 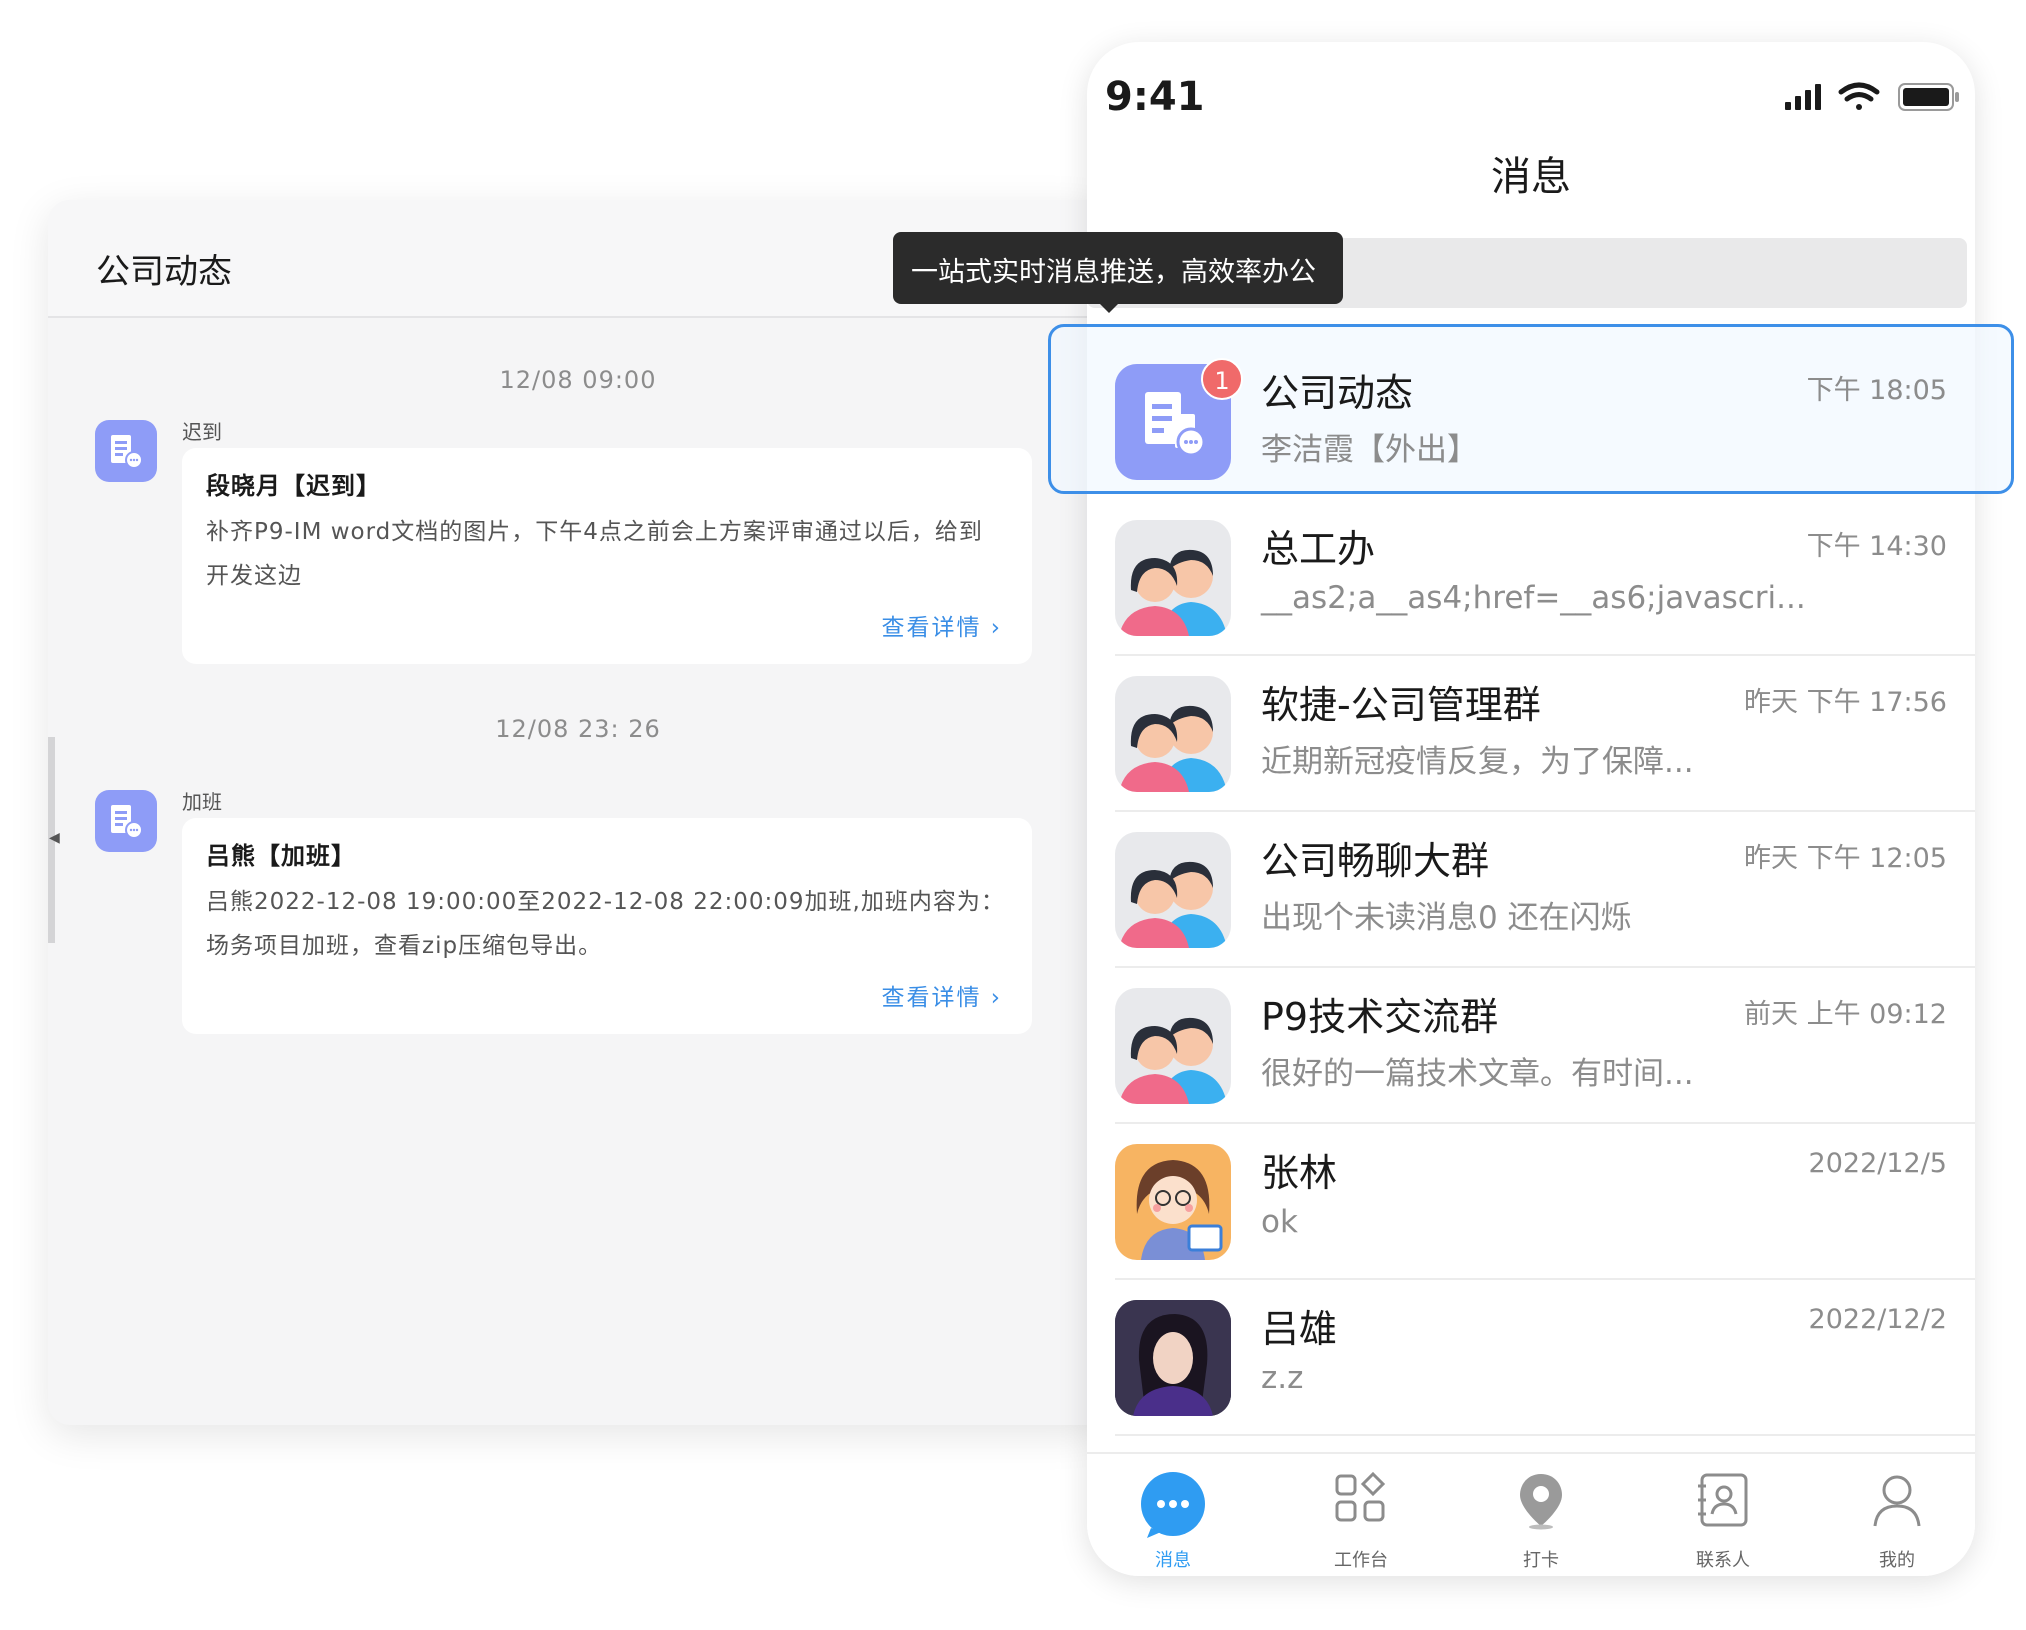 I want to click on bottom-tab-bar: 消息 工作台 打卡 联系人 我的, so click(x=1531, y=1514).